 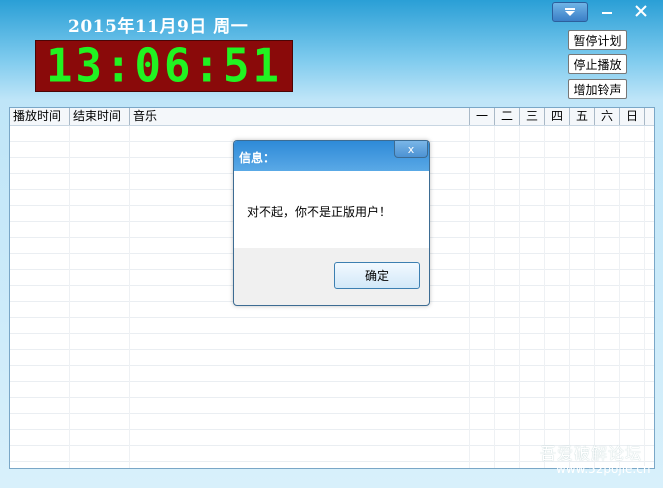 I want to click on table-header: 播放时间 结束时间 音乐 一 二 三 四 五 六 日, so click(x=332, y=117).